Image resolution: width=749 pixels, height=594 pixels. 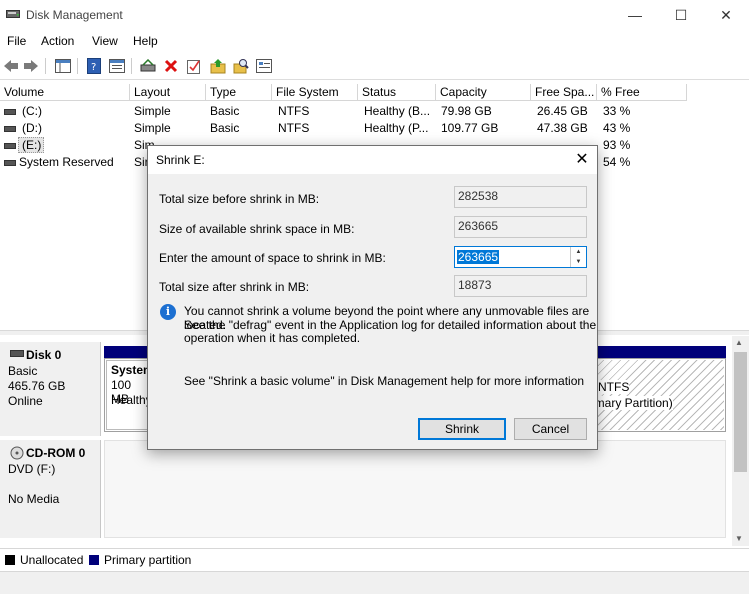 What do you see at coordinates (512, 257) in the screenshot?
I see `shrink-amount-input: 263665` at bounding box center [512, 257].